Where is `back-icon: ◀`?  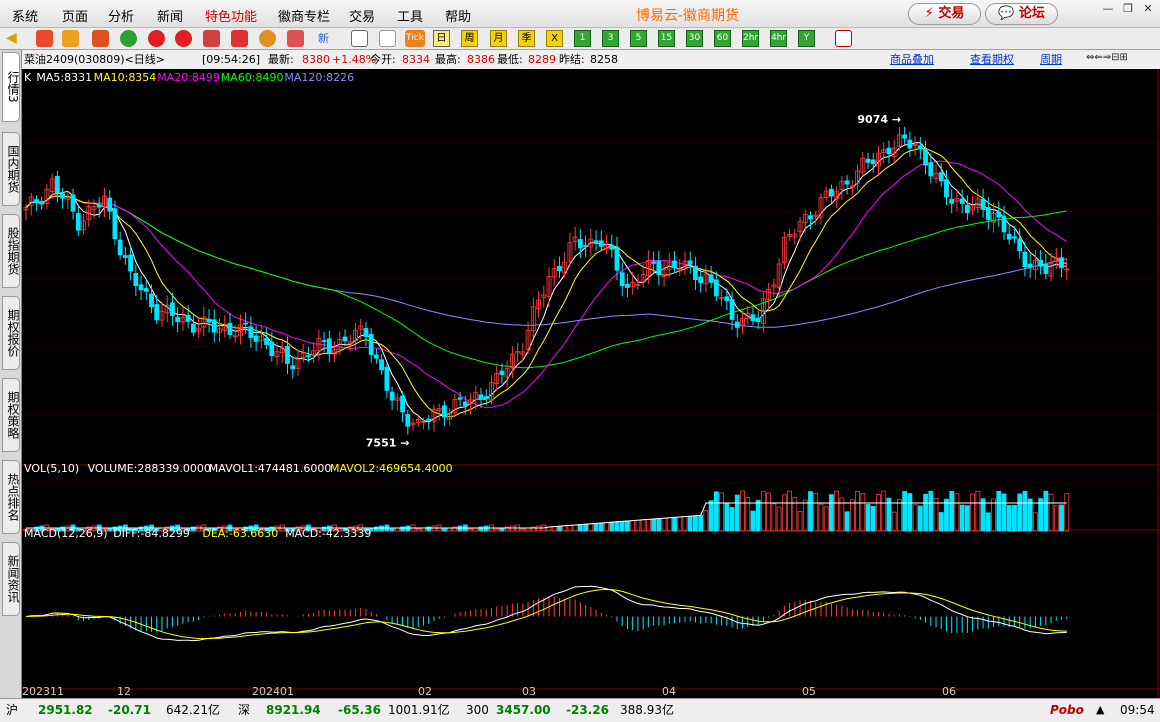
back-icon: ◀ is located at coordinates (14, 38).